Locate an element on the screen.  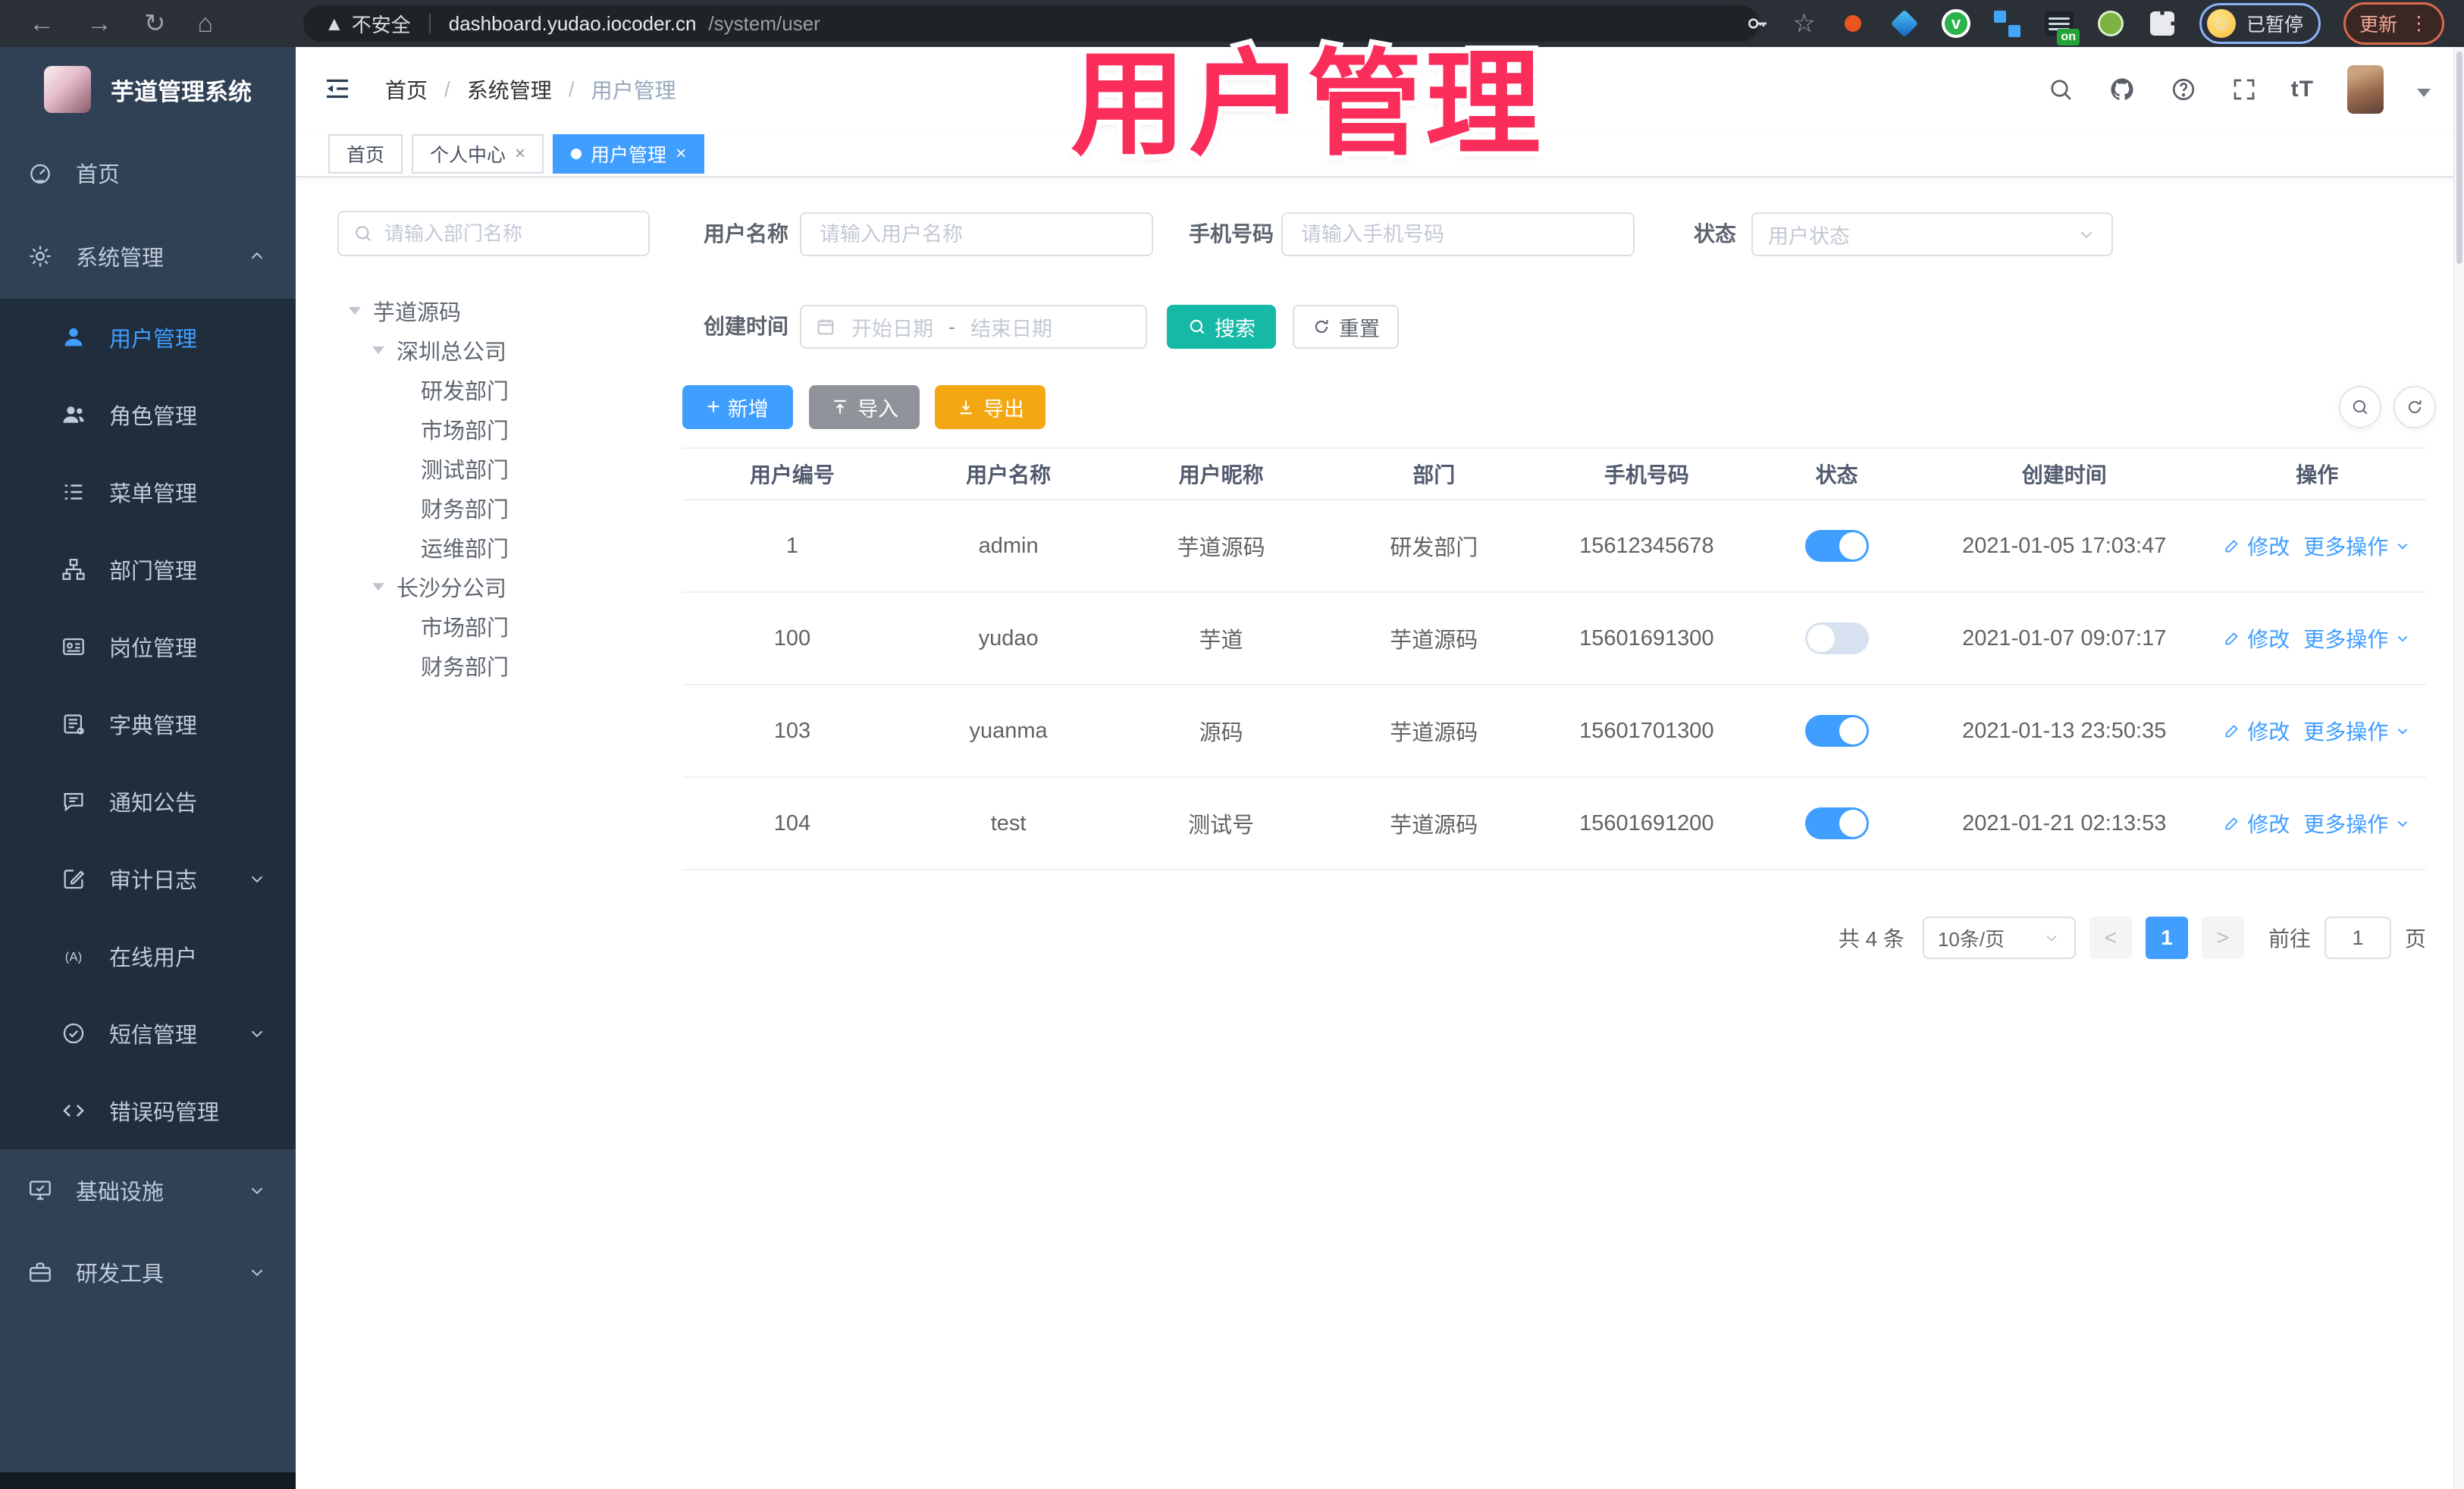
reset-button: 重置 is located at coordinates (1346, 327).